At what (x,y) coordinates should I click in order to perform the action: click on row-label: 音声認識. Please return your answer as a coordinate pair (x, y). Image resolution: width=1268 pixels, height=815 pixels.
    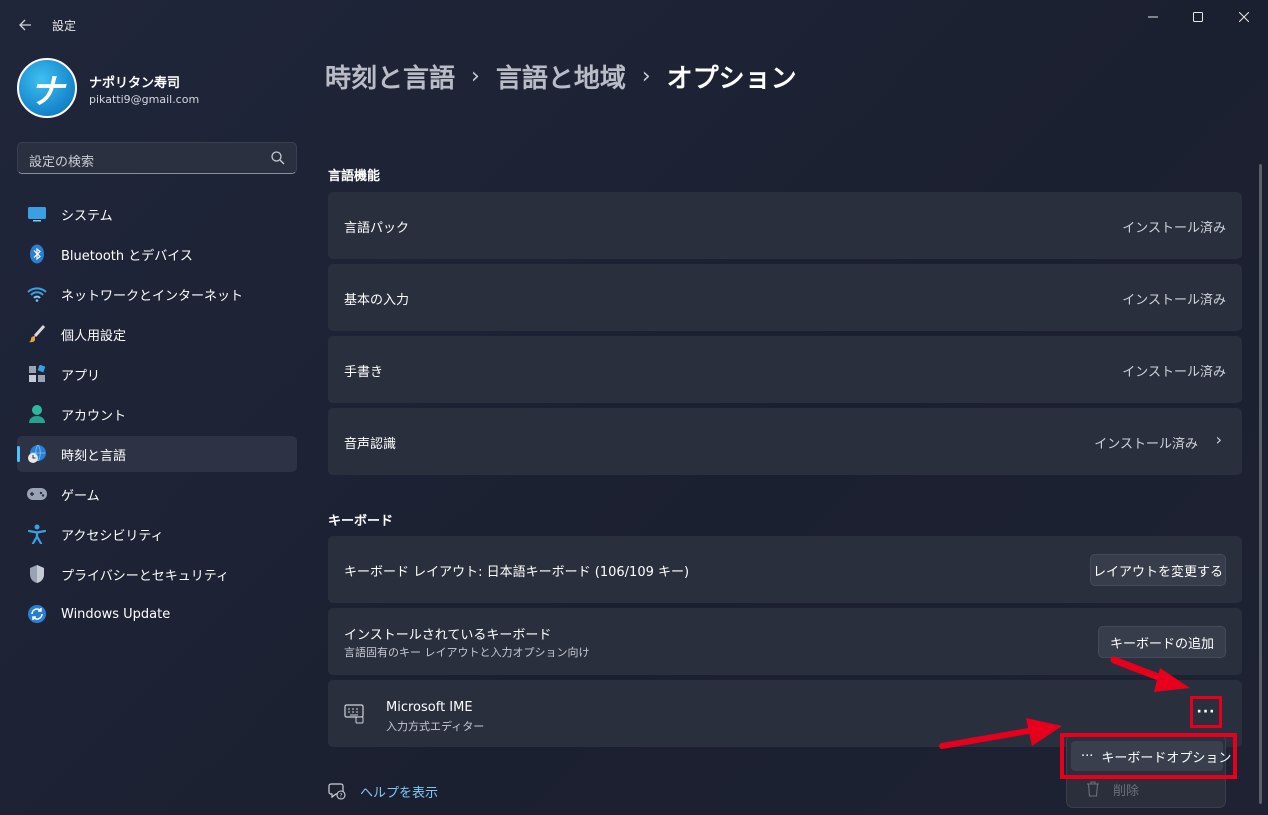
    Looking at the image, I should click on (370, 444).